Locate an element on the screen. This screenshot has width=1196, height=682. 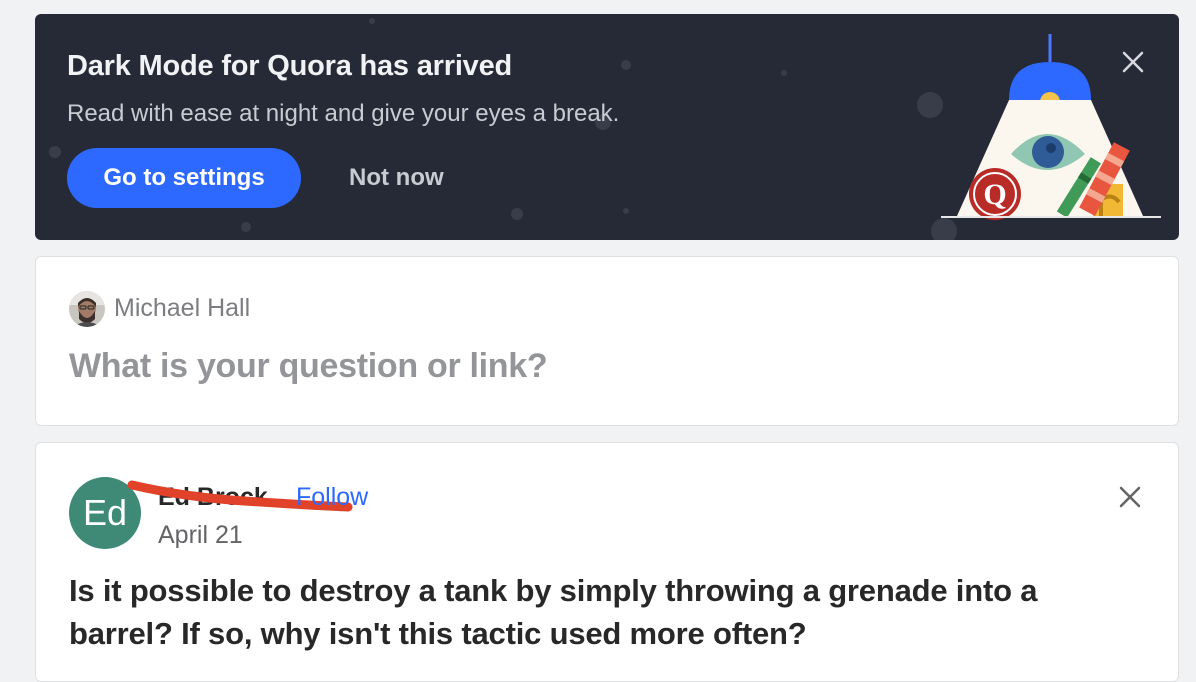
go-to-settings-button: Go to settings is located at coordinates (184, 178).